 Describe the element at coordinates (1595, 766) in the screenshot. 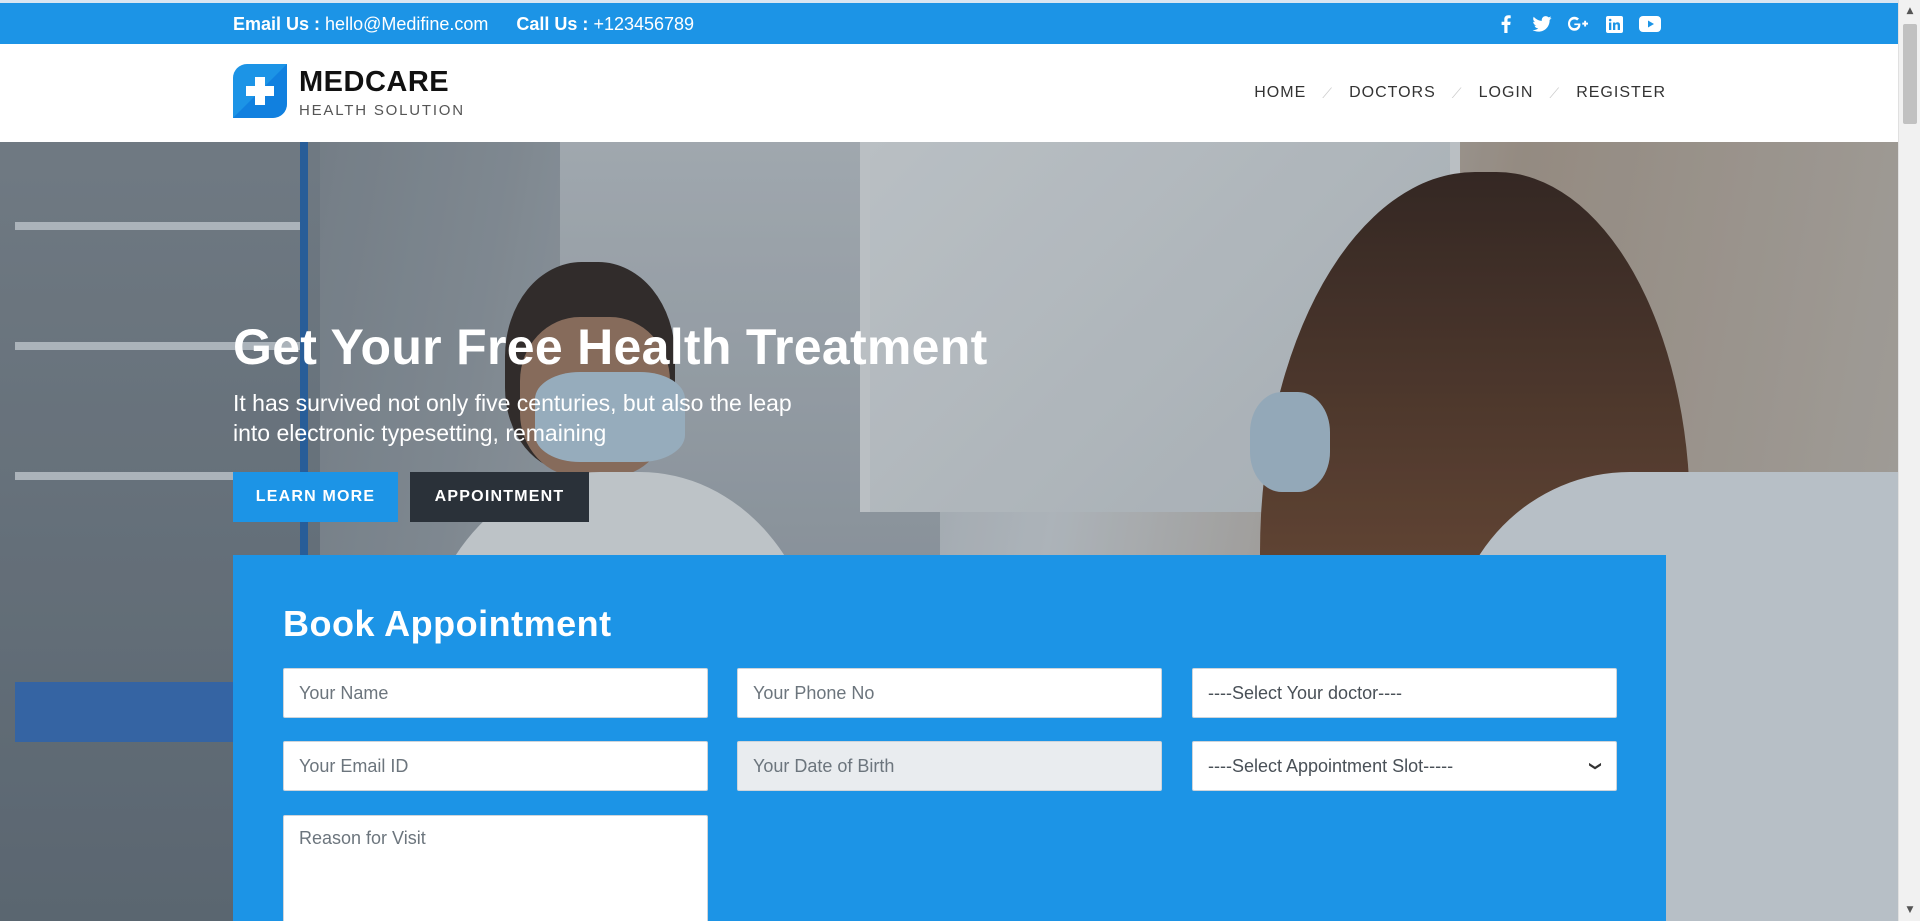

I see `chevron-down-icon: ❯` at that location.